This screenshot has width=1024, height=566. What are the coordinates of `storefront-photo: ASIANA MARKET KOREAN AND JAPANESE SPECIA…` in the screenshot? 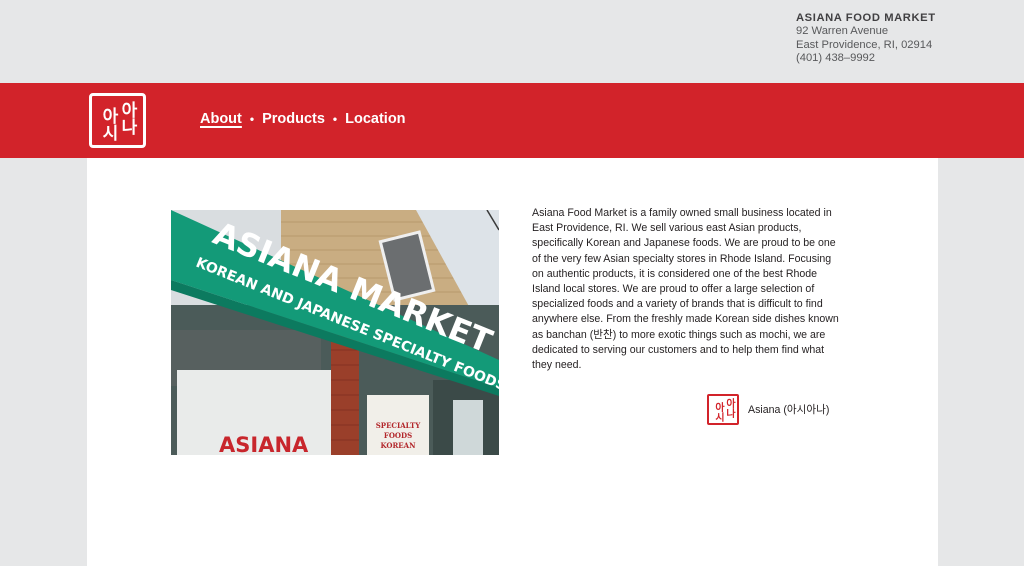 It's located at (335, 332).